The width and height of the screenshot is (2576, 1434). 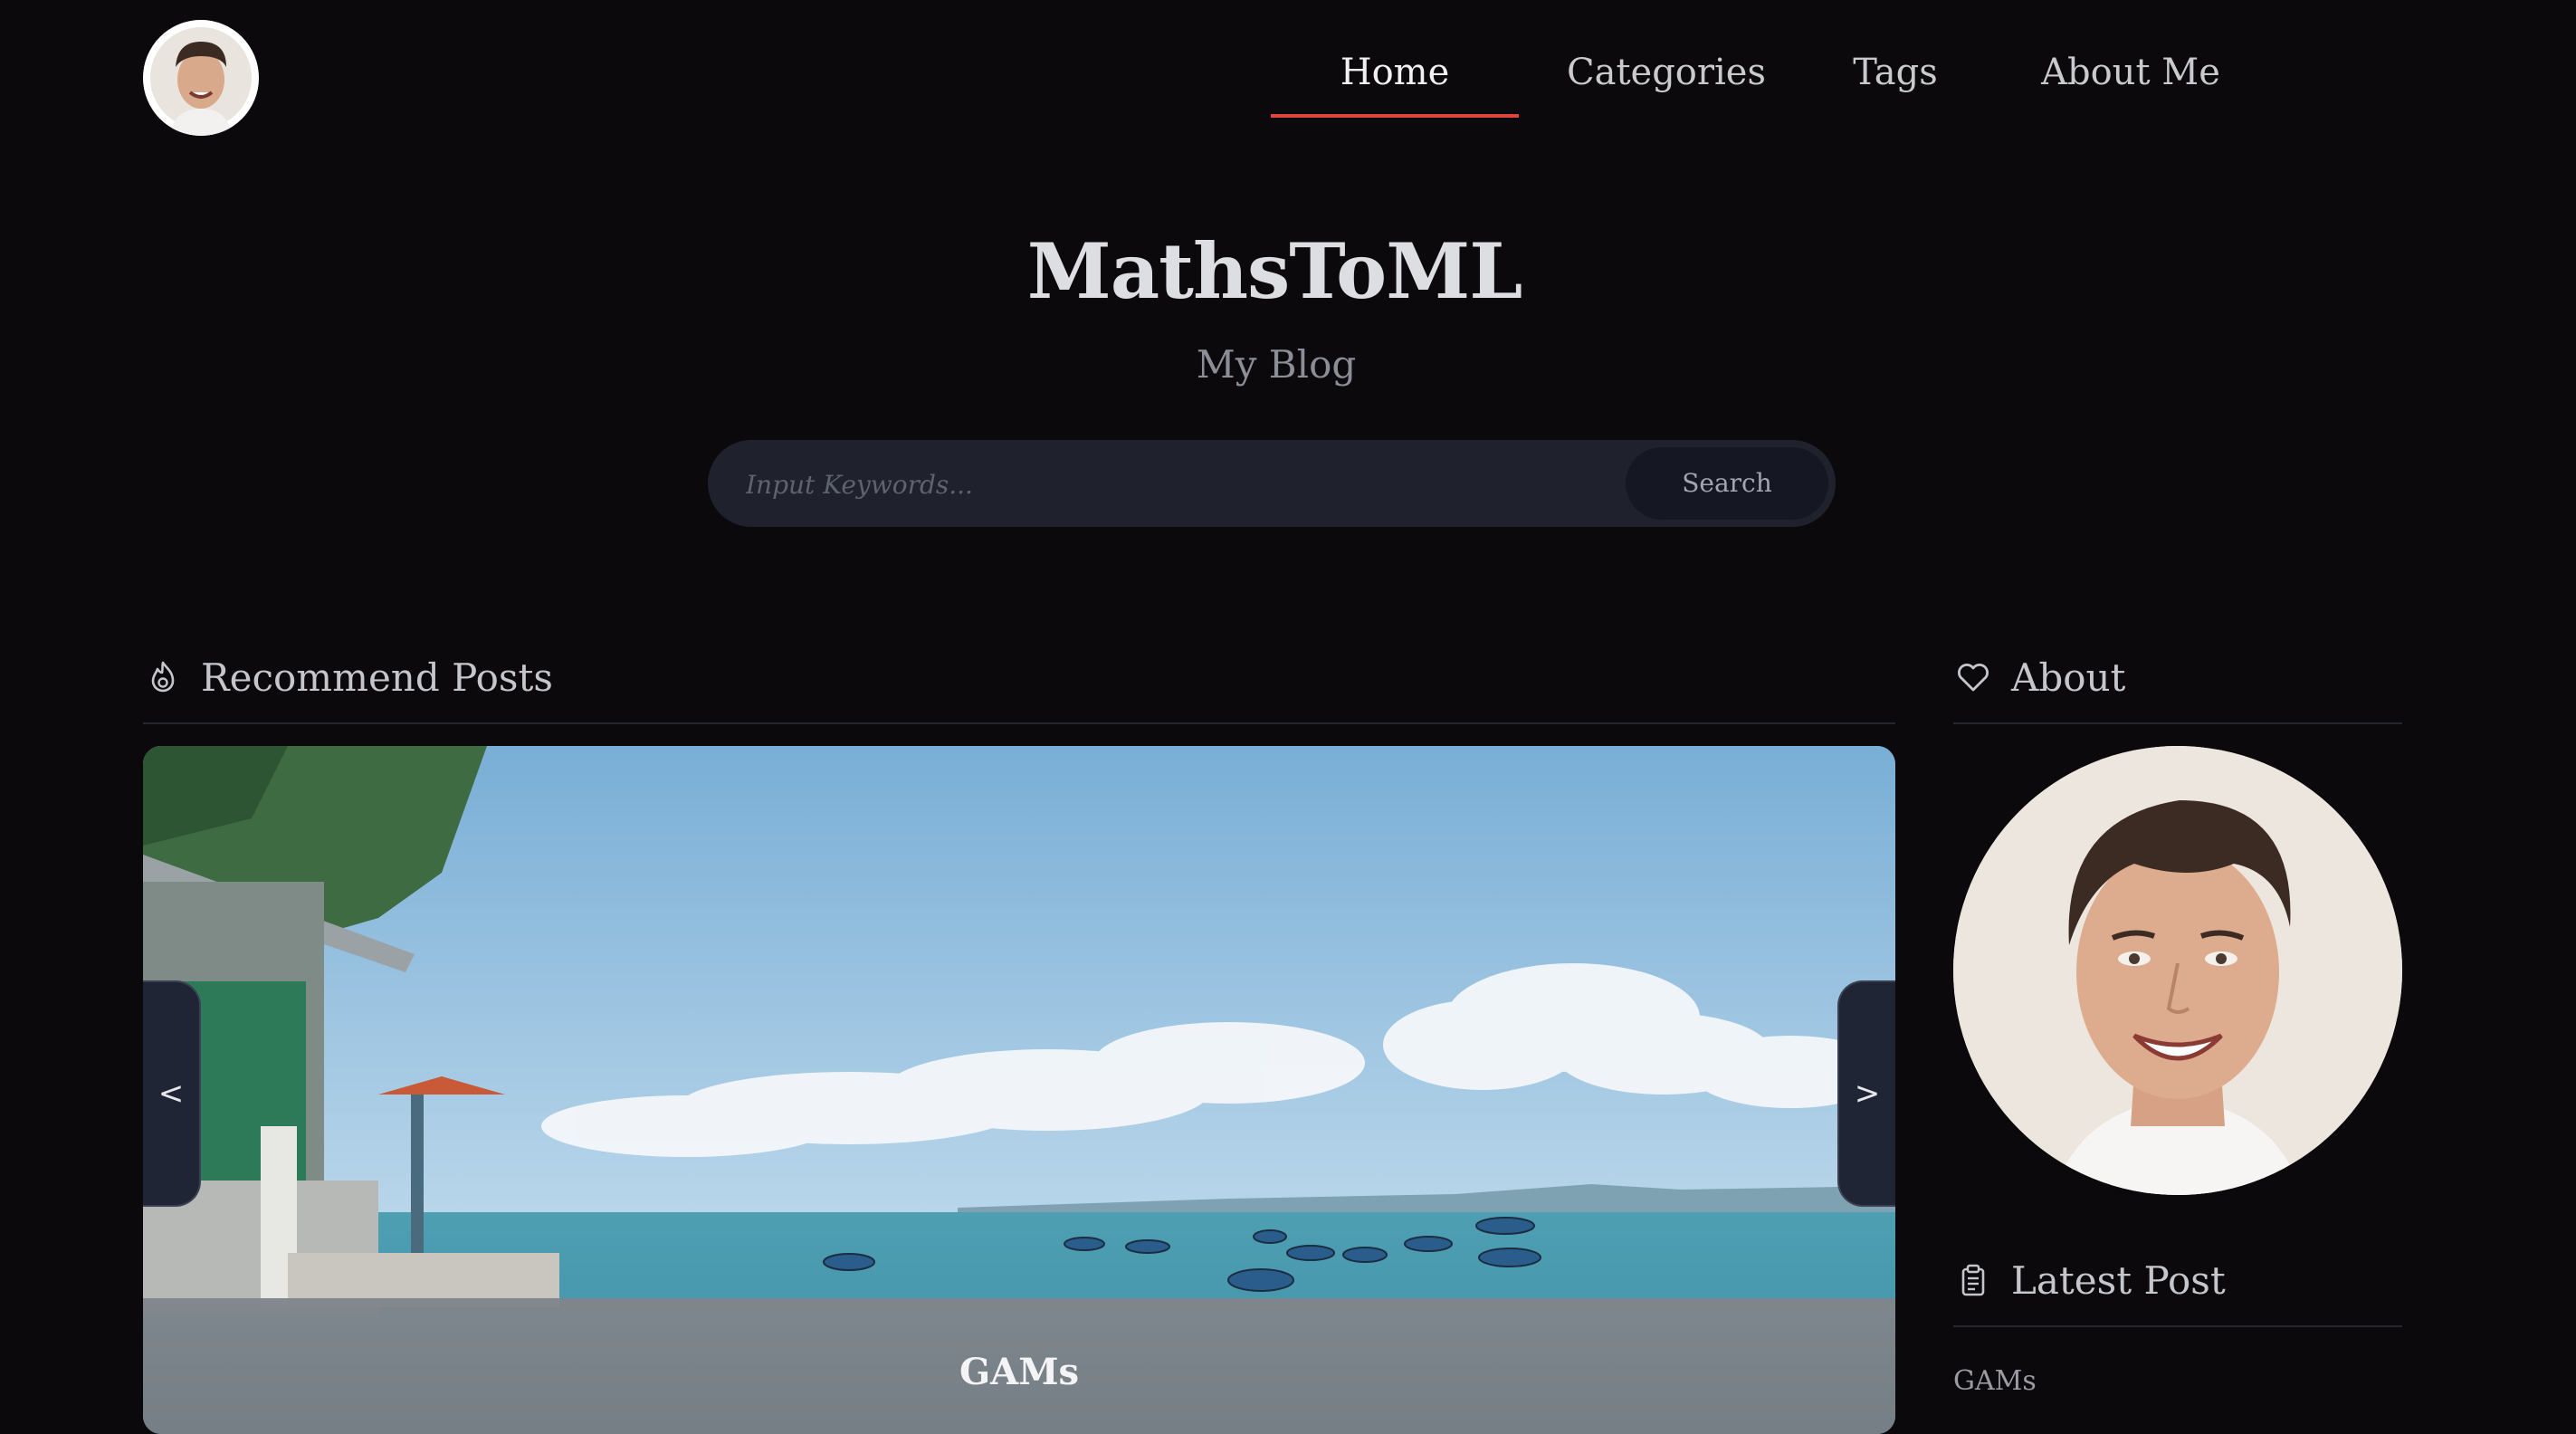 I want to click on carousel-prev-button: <, so click(x=172, y=1093).